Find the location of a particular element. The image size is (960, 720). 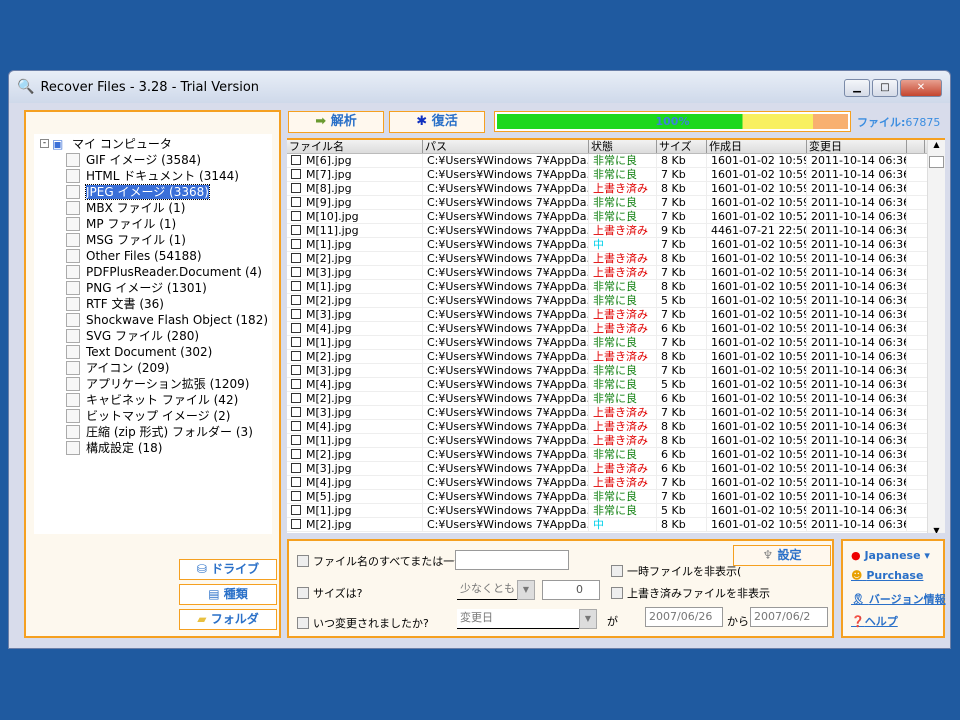

column-header: ファイル名 is located at coordinates (355, 146).